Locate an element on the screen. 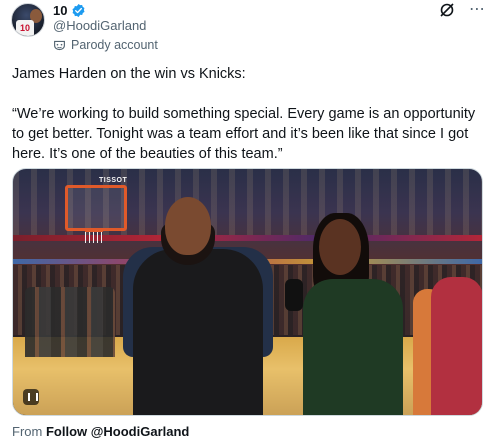 The width and height of the screenshot is (500, 440). from-label: From is located at coordinates (27, 431).